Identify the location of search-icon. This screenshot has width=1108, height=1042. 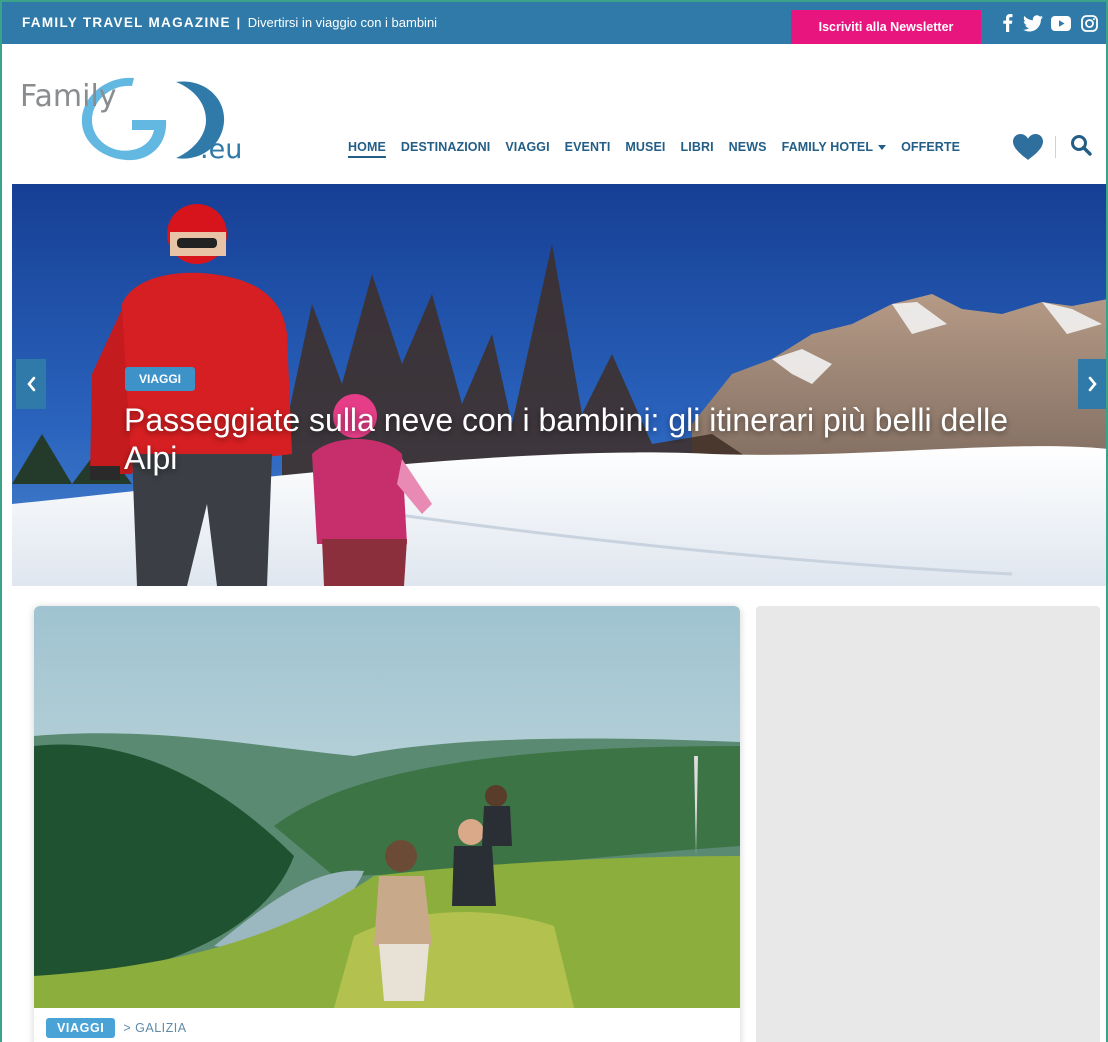
(1081, 145).